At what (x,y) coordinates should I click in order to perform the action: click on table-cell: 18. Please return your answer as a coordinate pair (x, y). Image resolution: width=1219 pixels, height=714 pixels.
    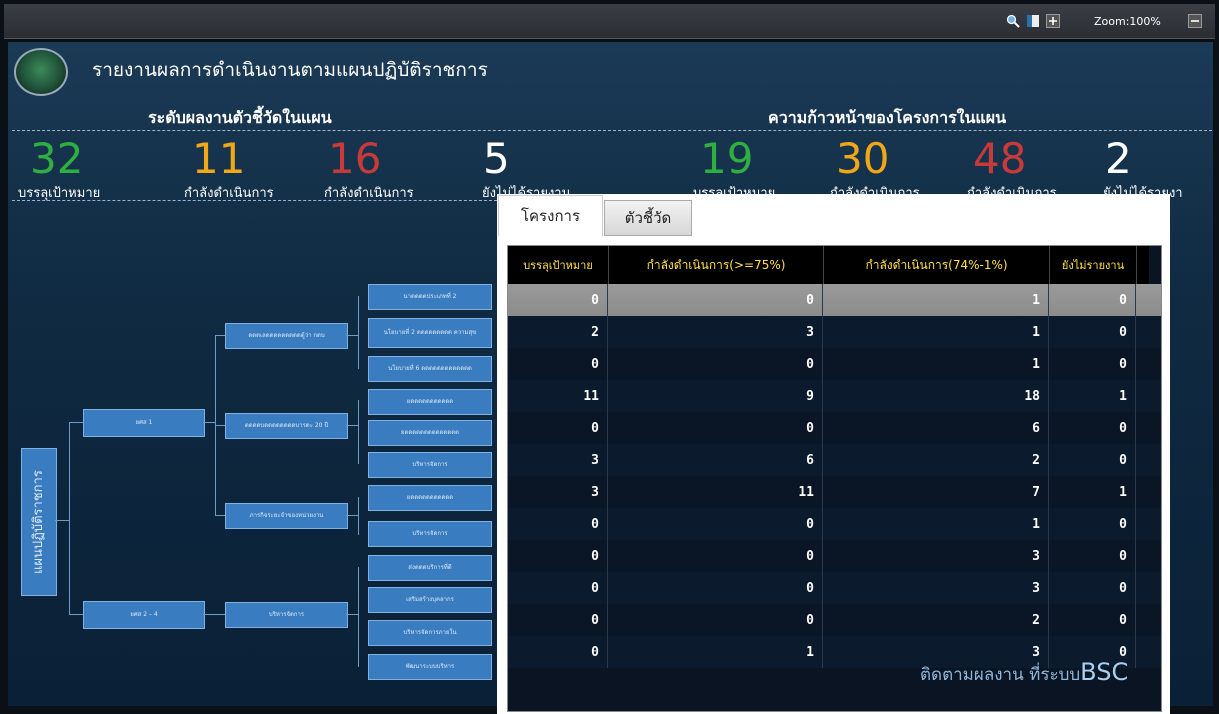
    Looking at the image, I should click on (936, 396).